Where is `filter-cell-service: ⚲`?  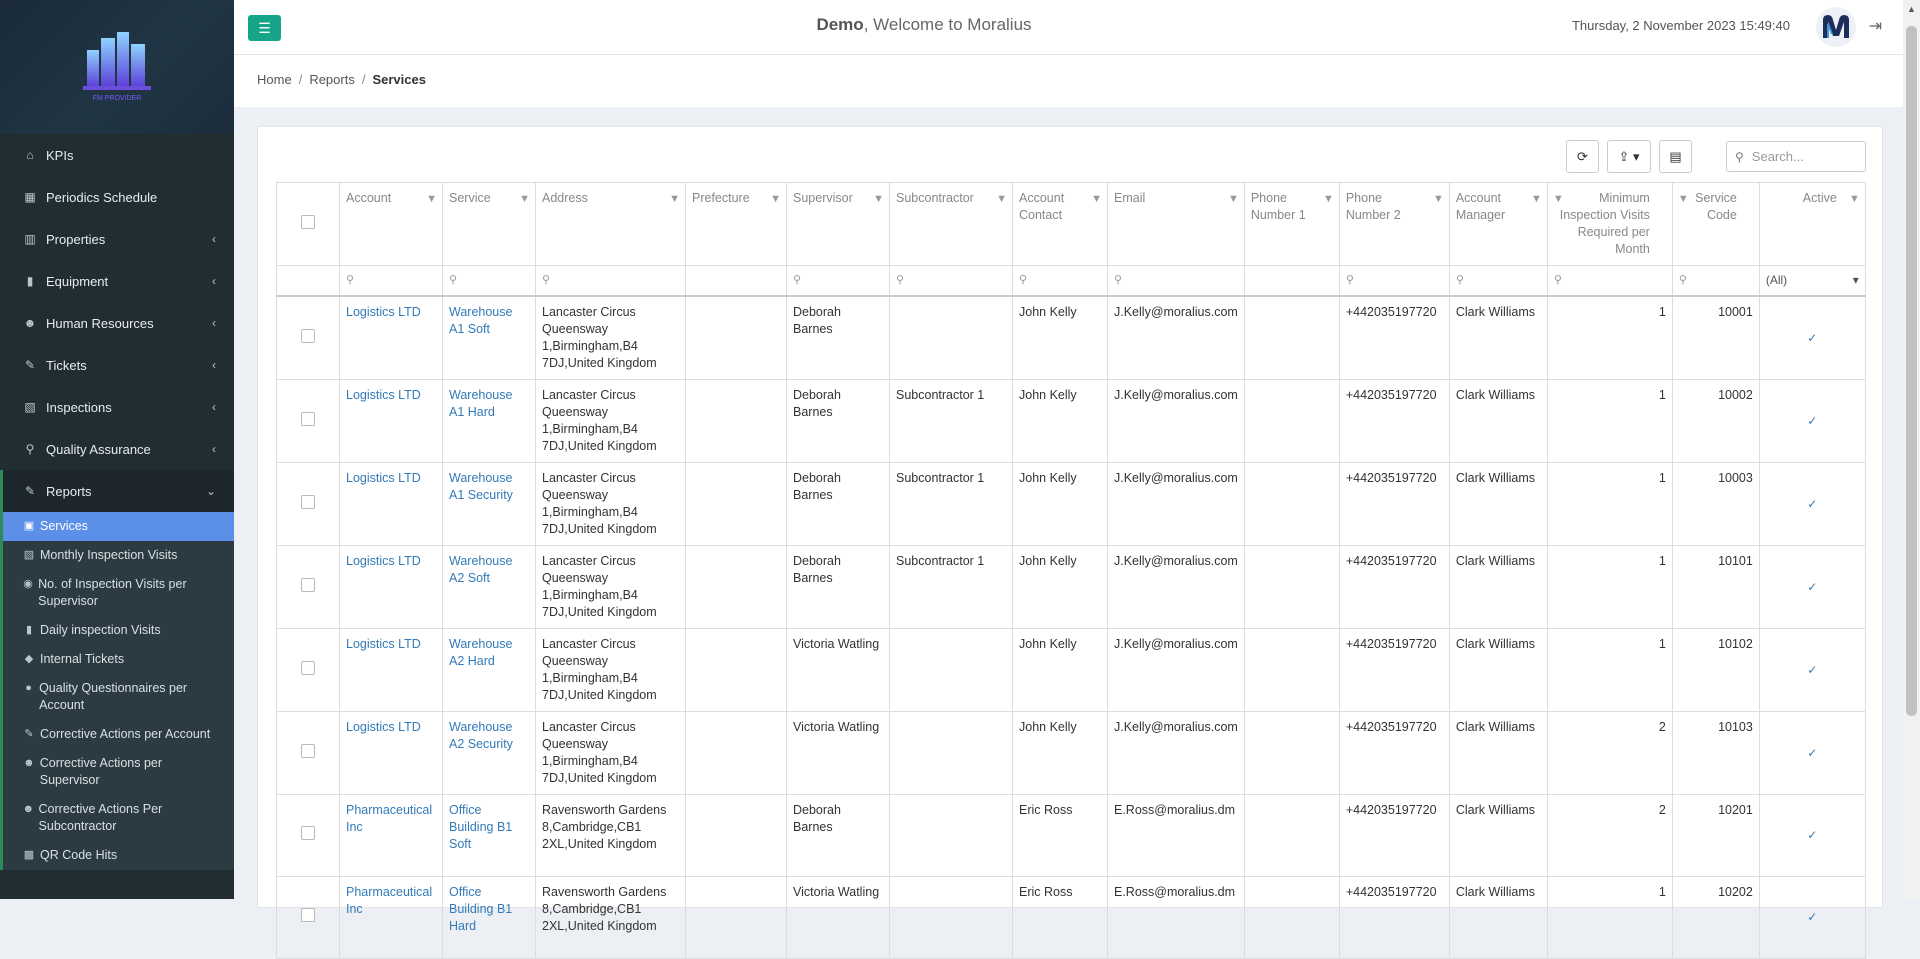 filter-cell-service: ⚲ is located at coordinates (489, 281).